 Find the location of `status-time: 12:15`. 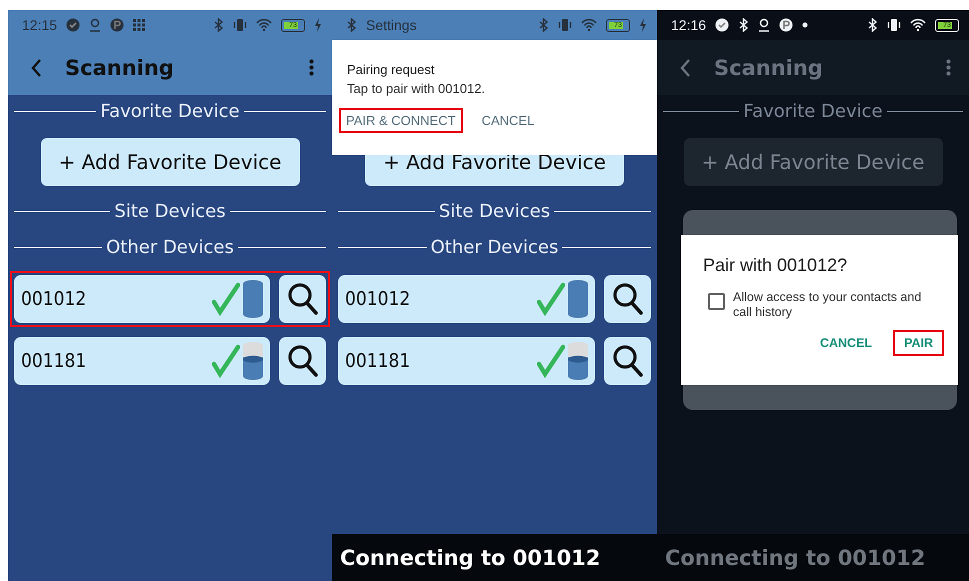

status-time: 12:15 is located at coordinates (40, 25).